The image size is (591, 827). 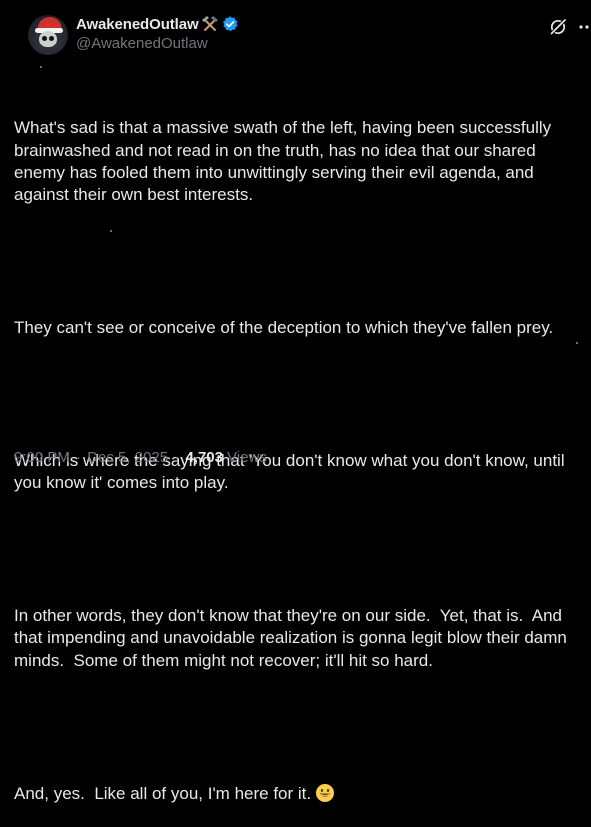 I want to click on grinning-face-icon, so click(x=325, y=792).